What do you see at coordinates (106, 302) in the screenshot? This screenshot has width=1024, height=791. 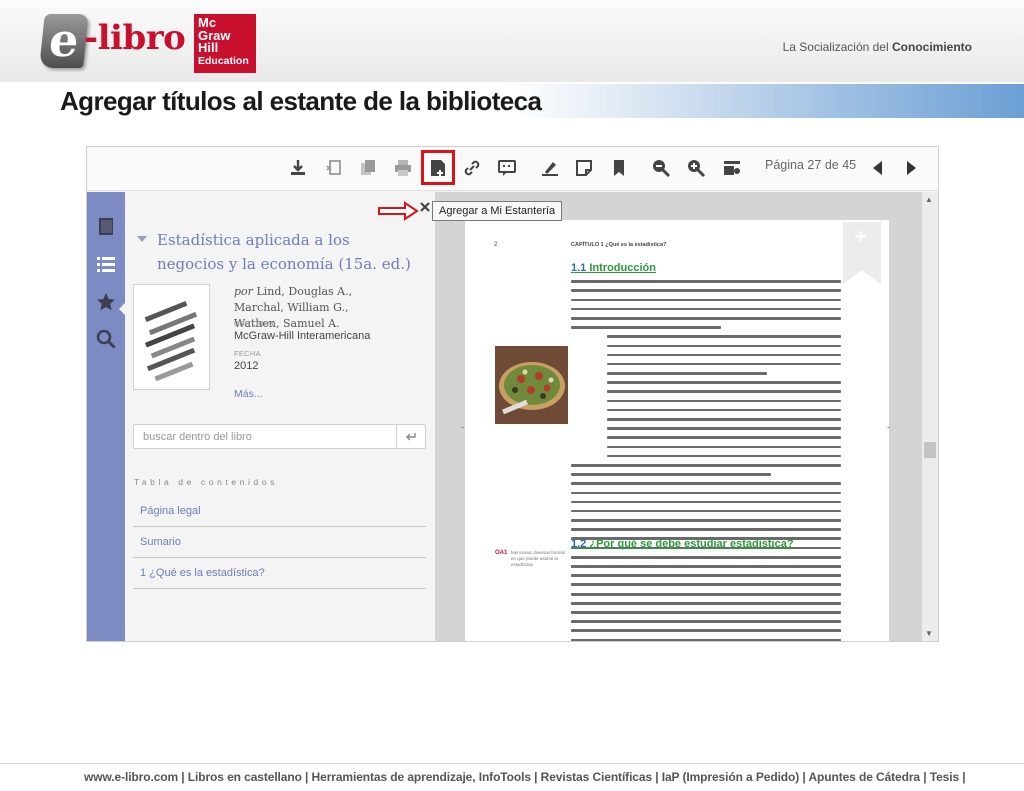 I see `star-icon` at bounding box center [106, 302].